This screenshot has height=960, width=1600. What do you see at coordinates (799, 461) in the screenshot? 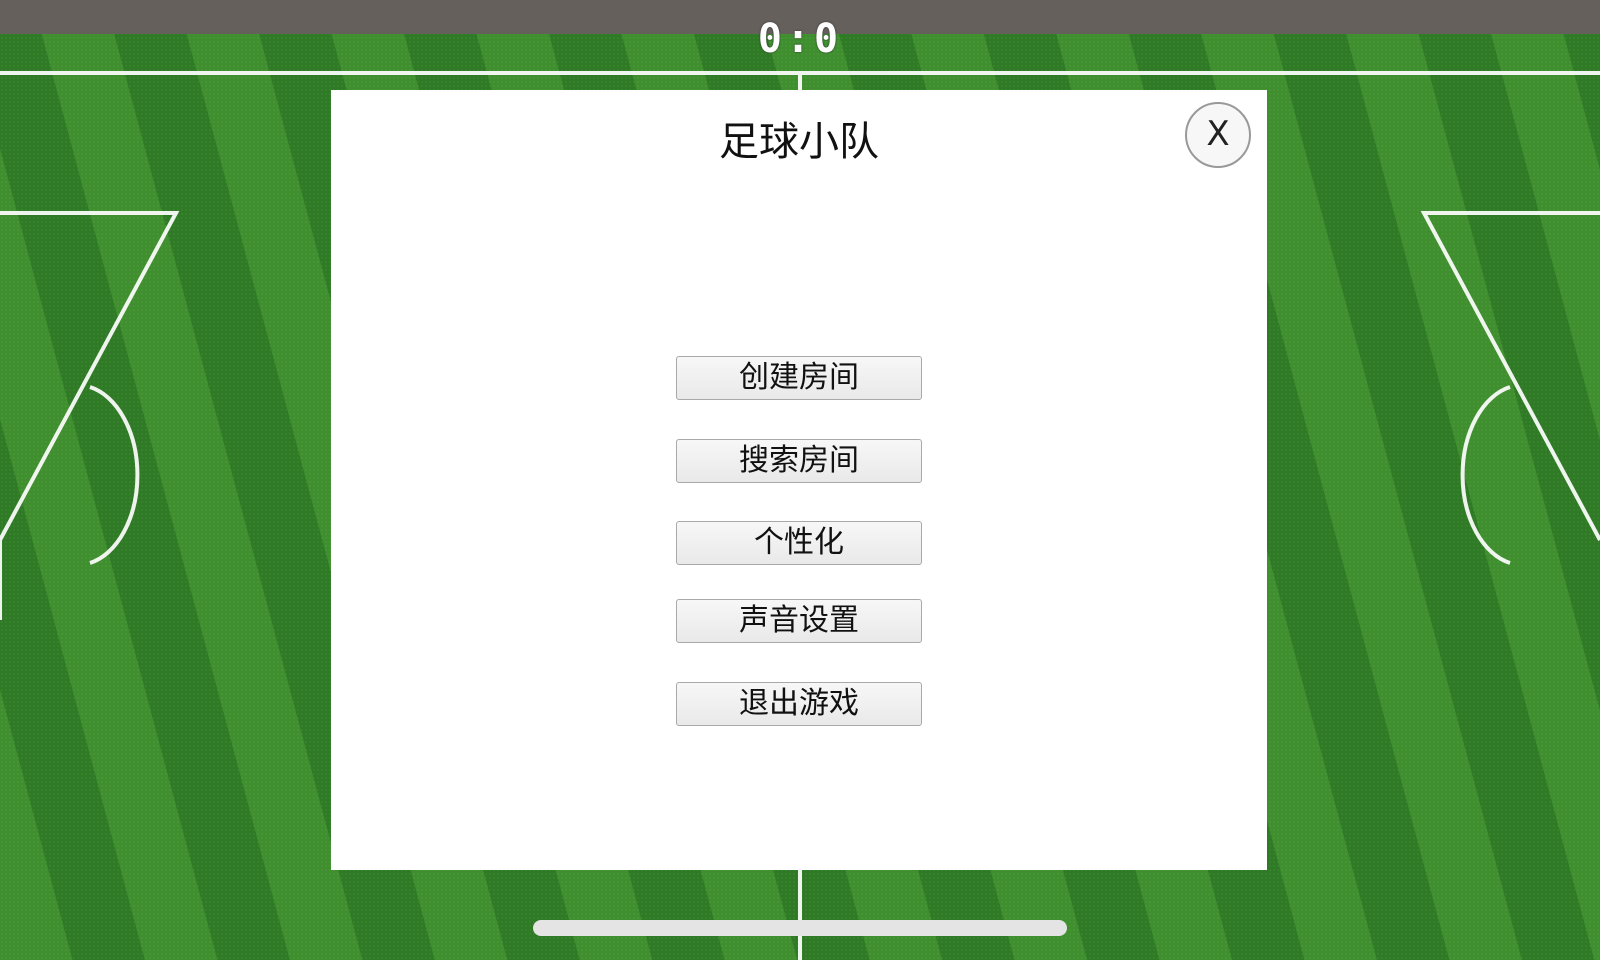
I see `search-room-button: 搜索房间` at bounding box center [799, 461].